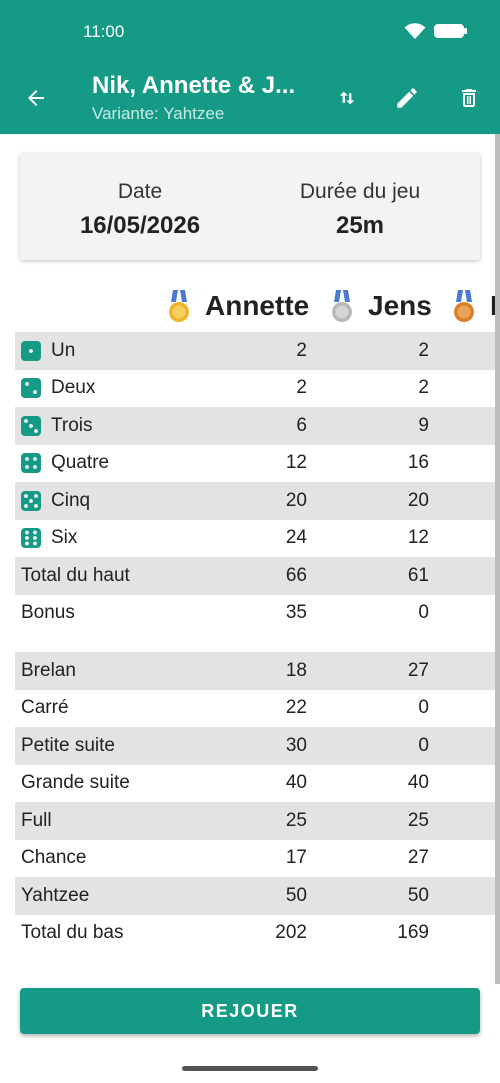  I want to click on score-cell: 61, so click(418, 575).